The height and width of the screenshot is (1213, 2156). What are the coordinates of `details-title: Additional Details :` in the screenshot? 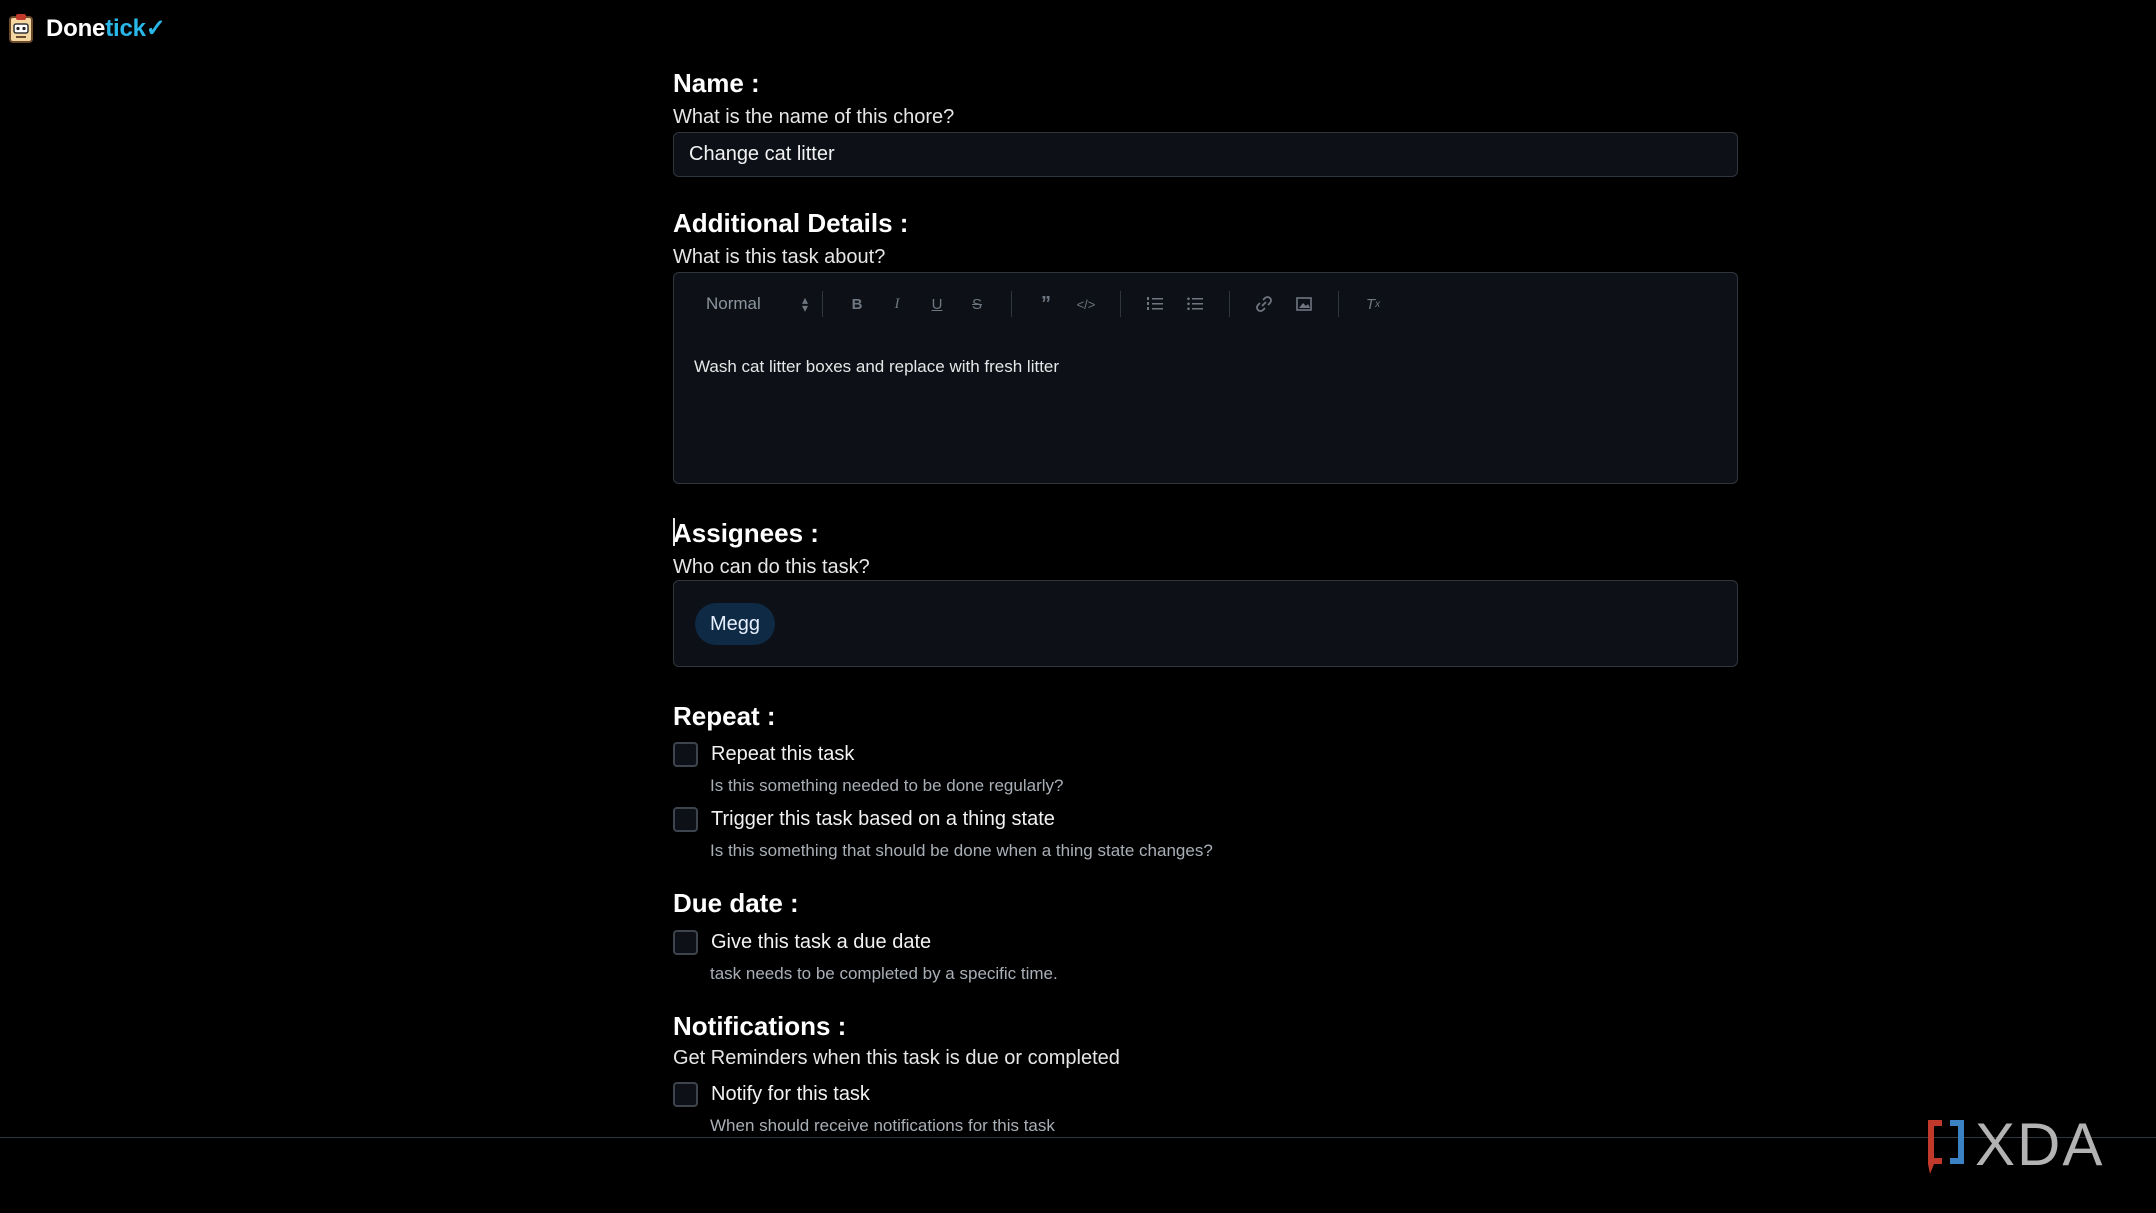 It's located at (791, 223).